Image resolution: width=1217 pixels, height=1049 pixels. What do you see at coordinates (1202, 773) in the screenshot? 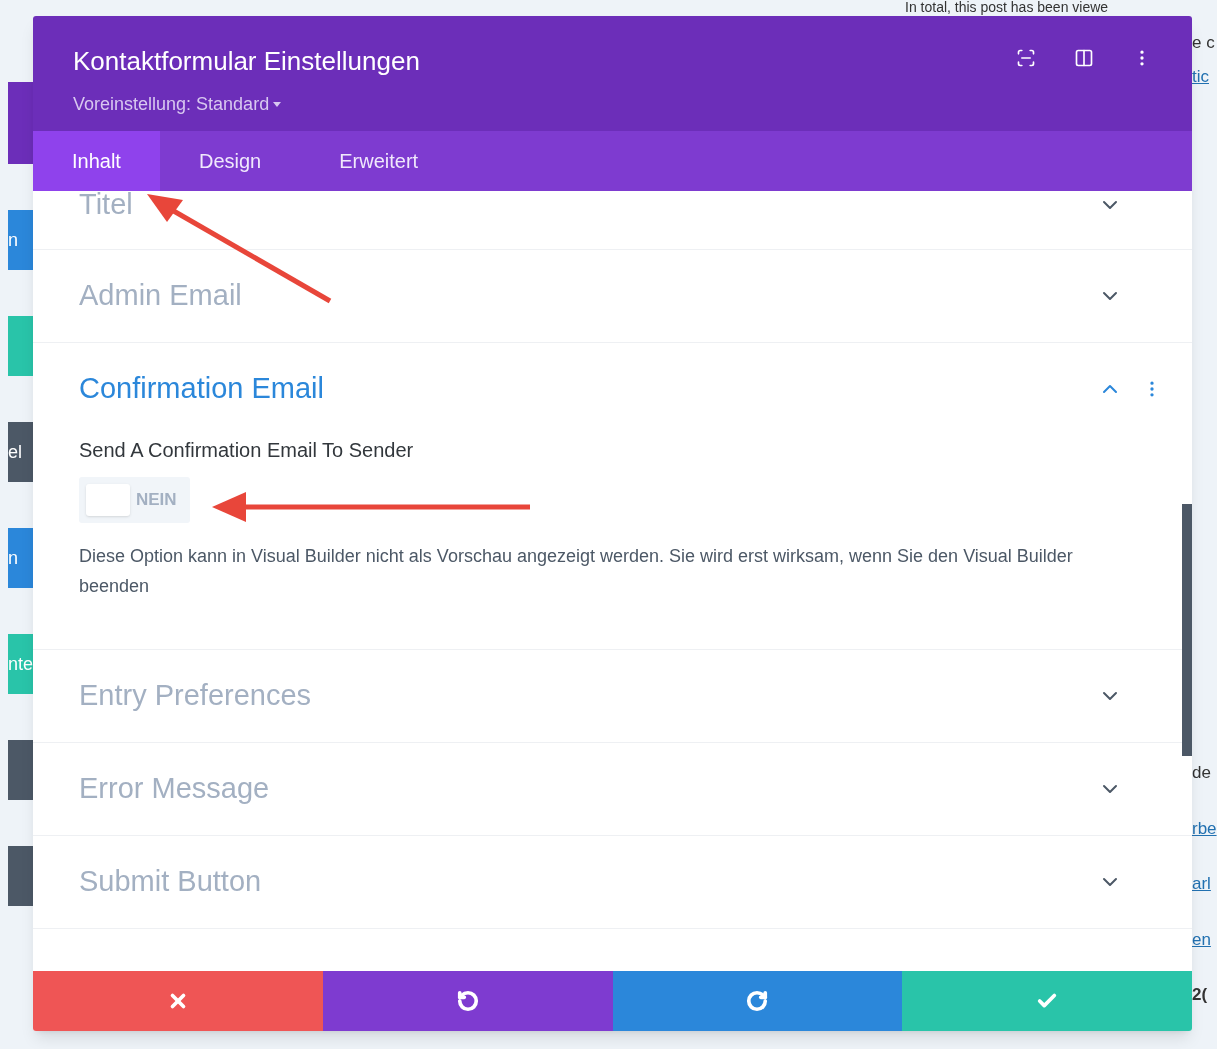
I see `page-text: de` at bounding box center [1202, 773].